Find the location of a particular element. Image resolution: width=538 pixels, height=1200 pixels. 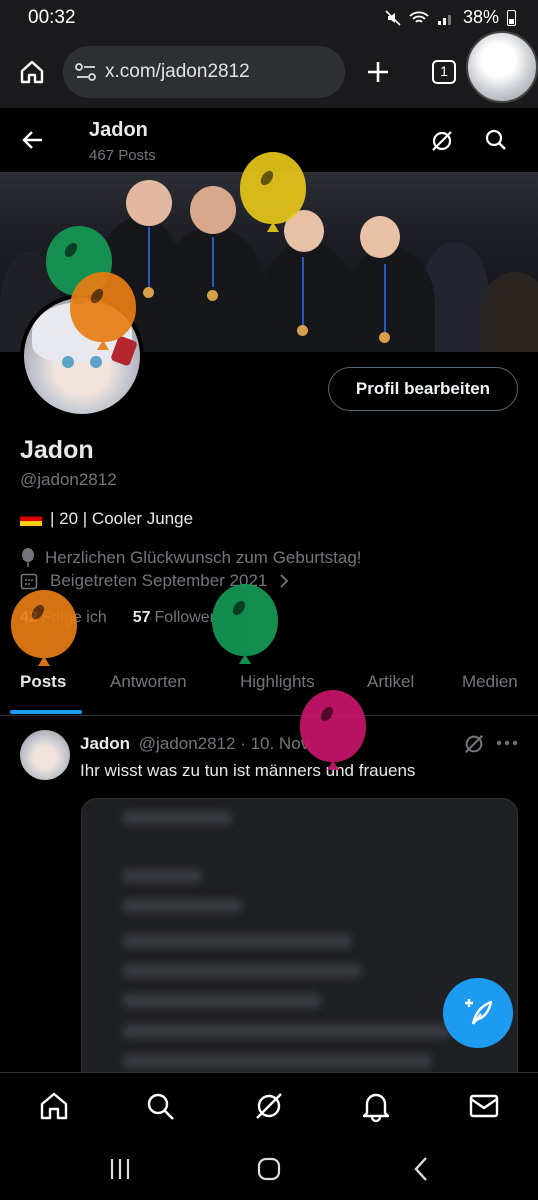

profile-handle: @jadon2812 is located at coordinates (68, 479).